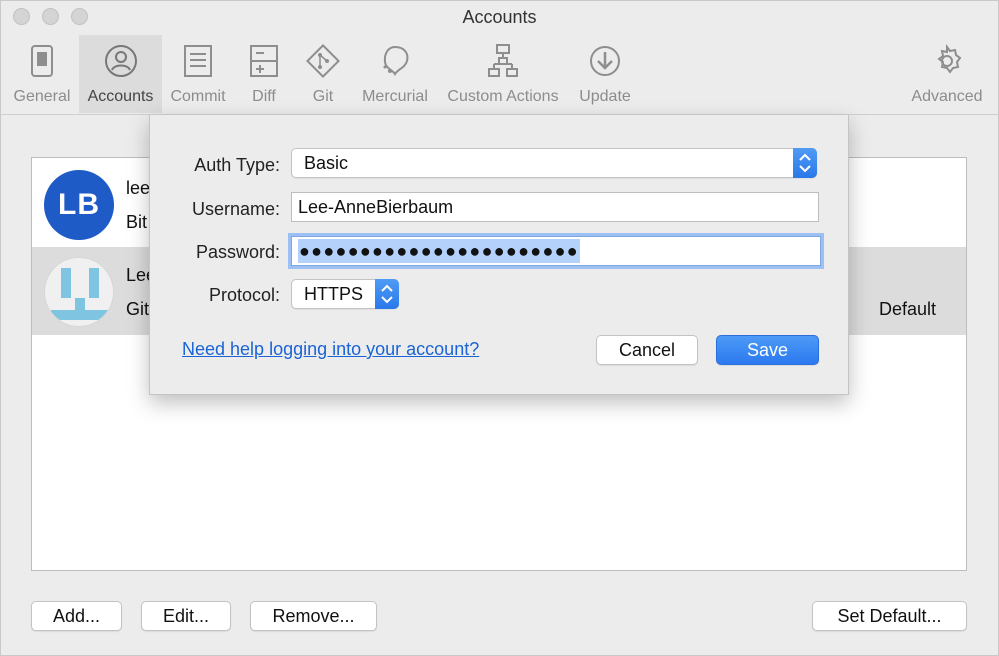  What do you see at coordinates (264, 61) in the screenshot?
I see `diff-icon` at bounding box center [264, 61].